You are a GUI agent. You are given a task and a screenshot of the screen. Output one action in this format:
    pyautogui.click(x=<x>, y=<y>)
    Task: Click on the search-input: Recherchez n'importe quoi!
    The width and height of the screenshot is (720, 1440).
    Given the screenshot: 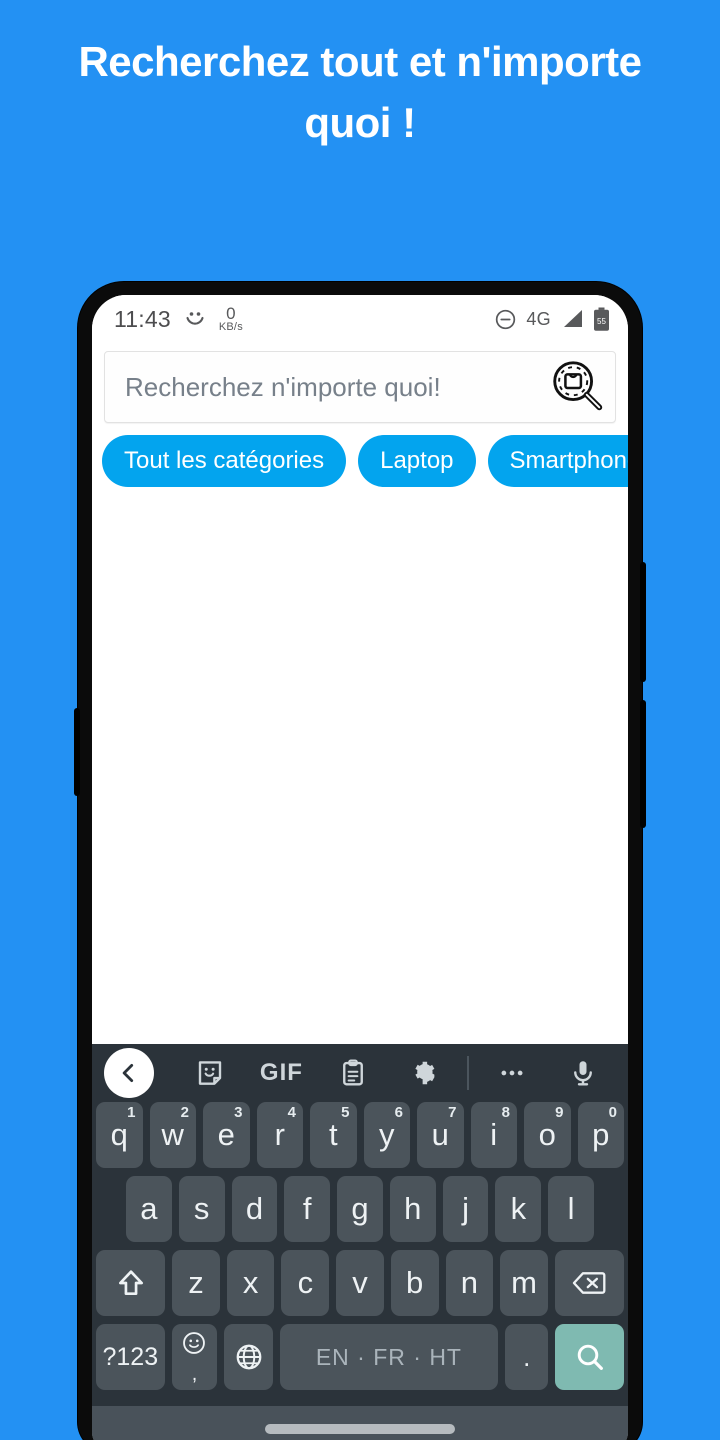 What is the action you would take?
    pyautogui.click(x=360, y=387)
    